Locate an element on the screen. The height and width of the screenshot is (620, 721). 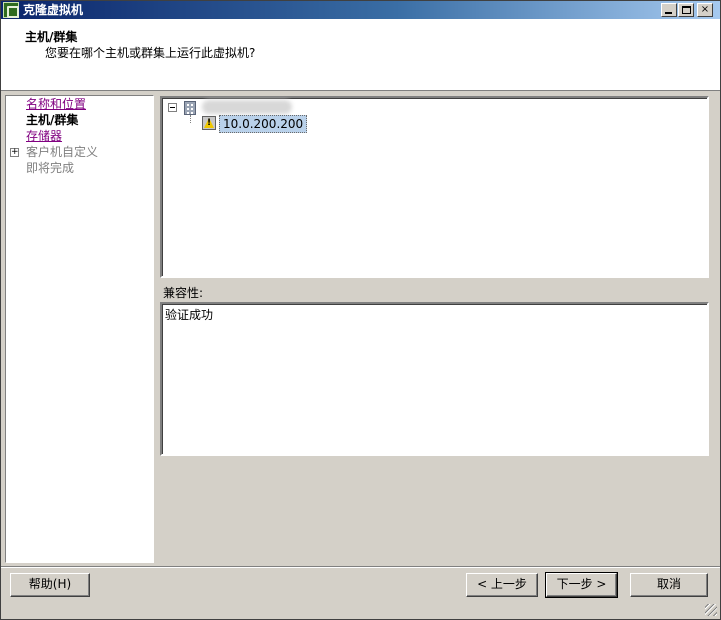
datacenter-icon is located at coordinates (190, 108).